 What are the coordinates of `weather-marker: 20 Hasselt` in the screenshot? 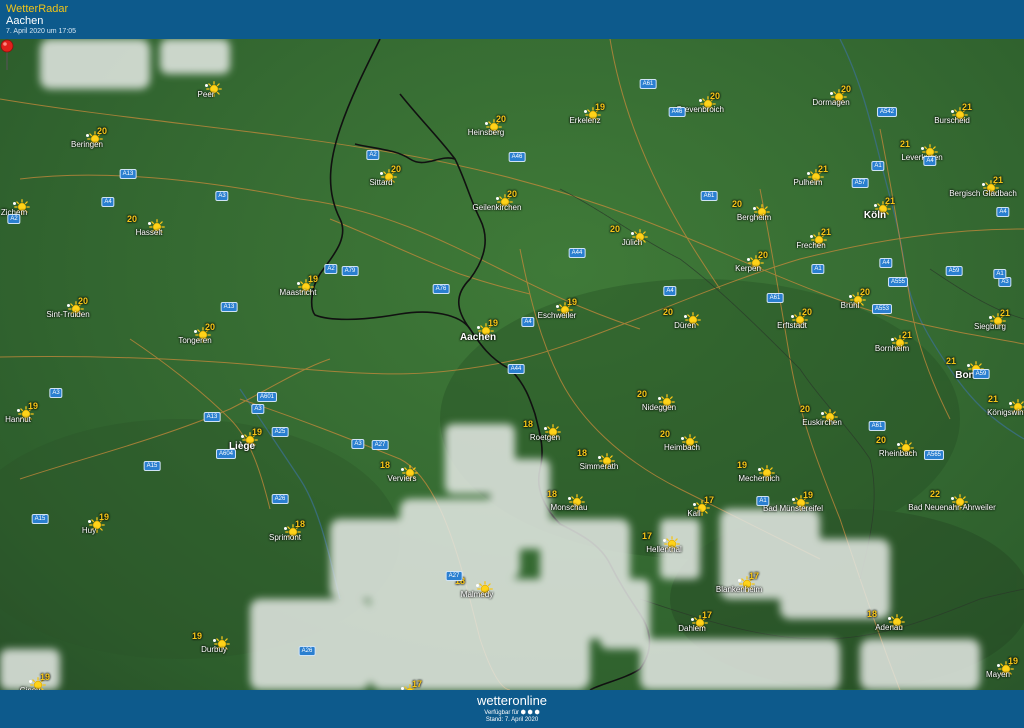 It's located at (146, 225).